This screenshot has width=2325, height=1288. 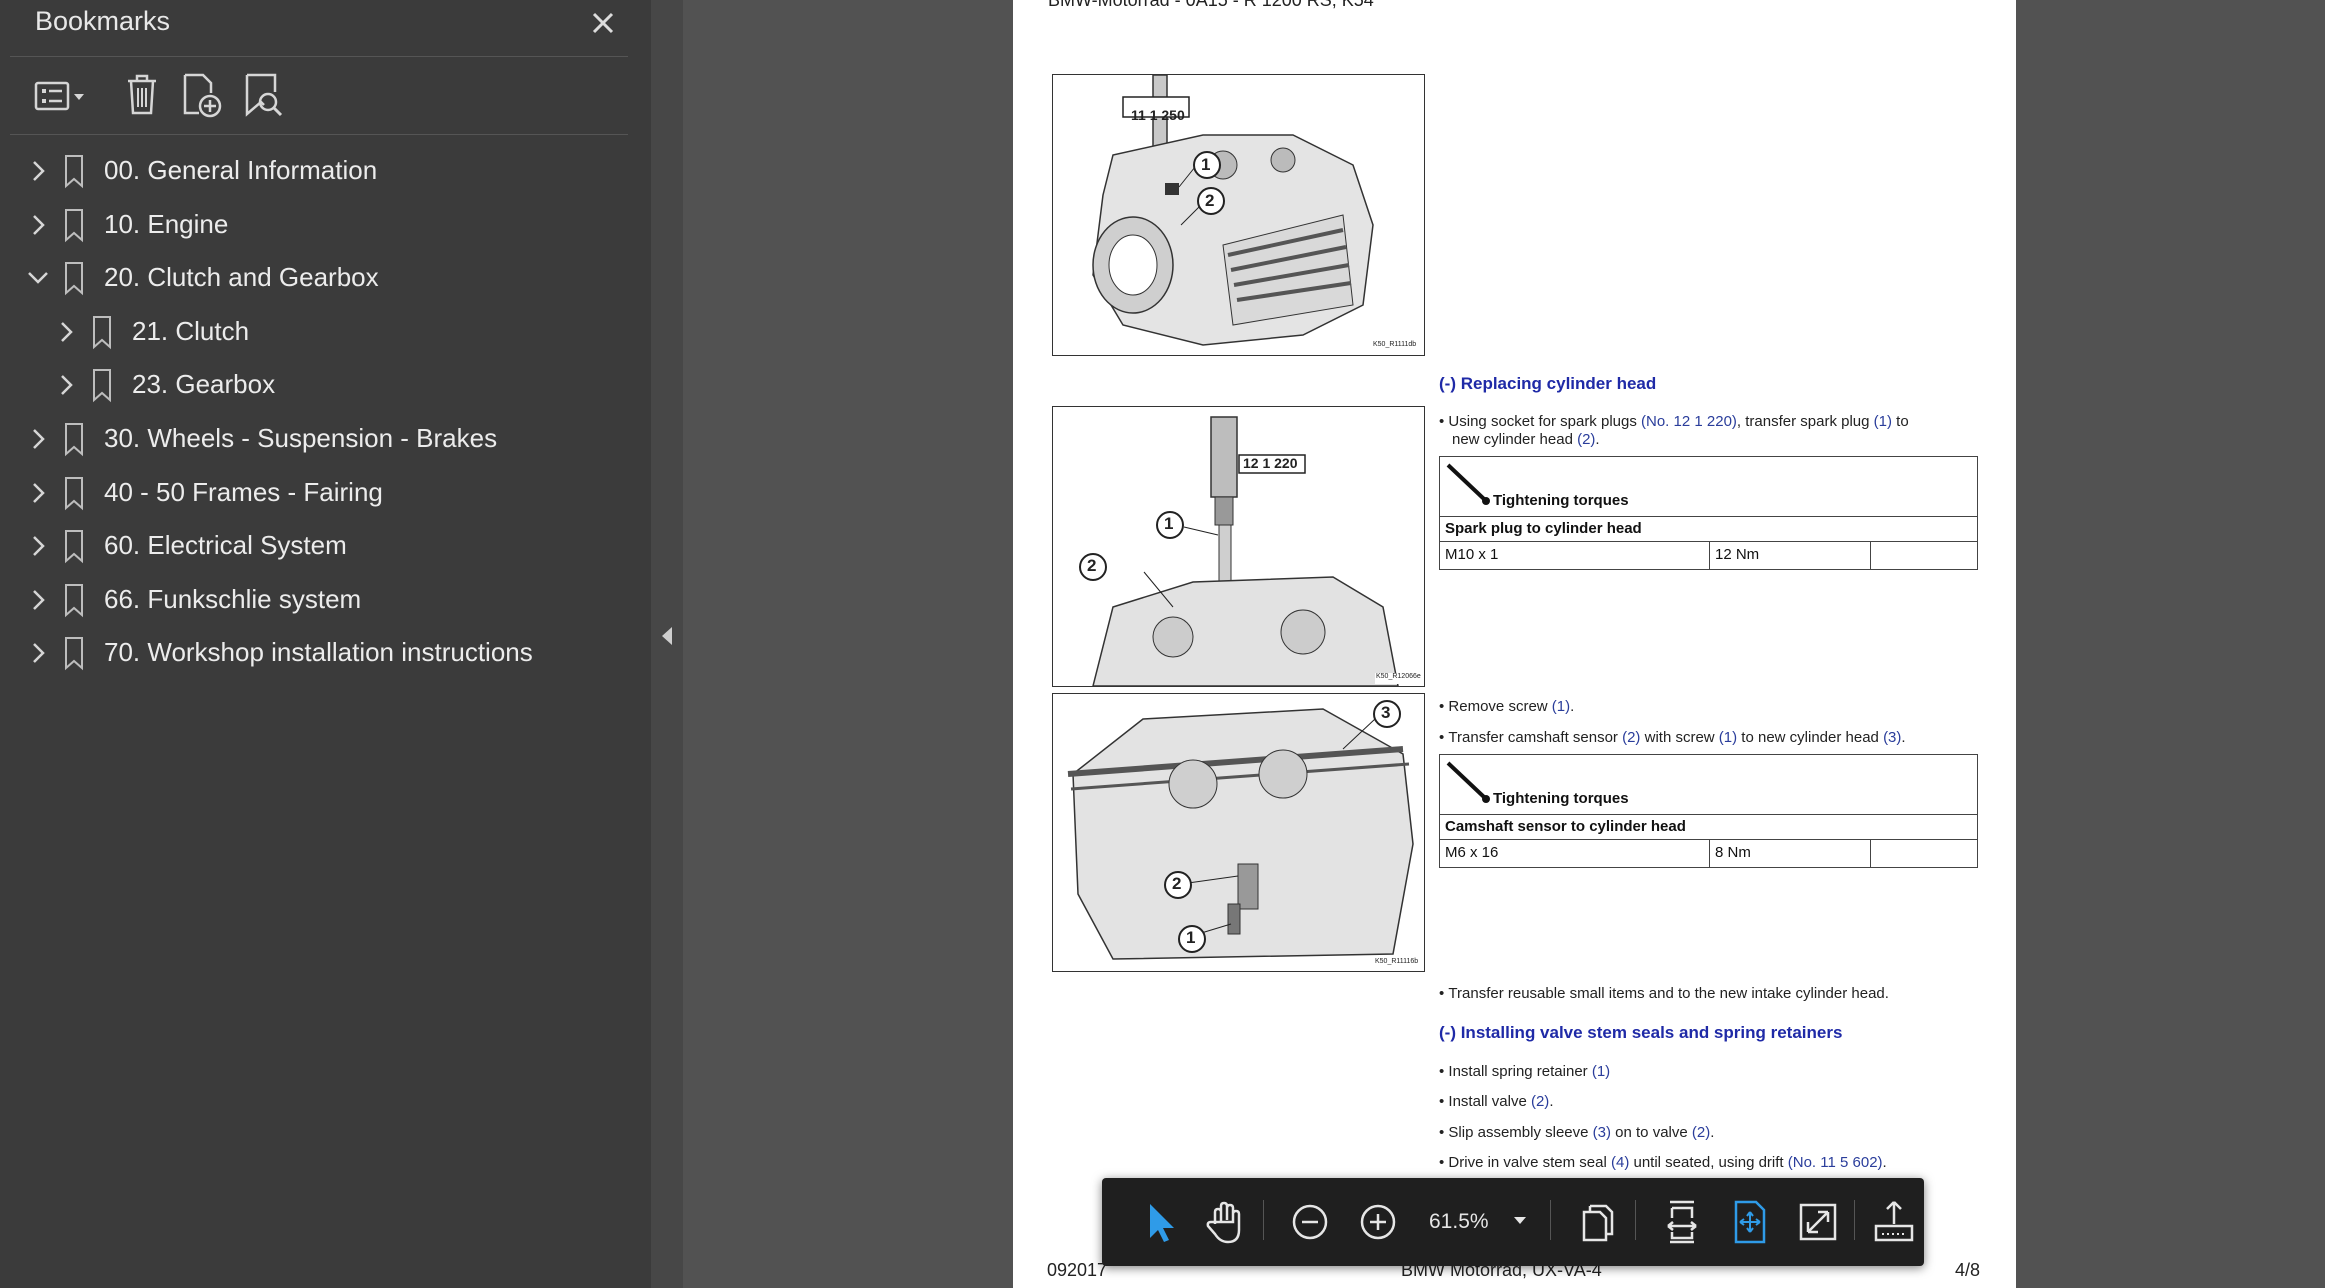 What do you see at coordinates (241, 170) in the screenshot?
I see `bookmark-label: 00. General Information` at bounding box center [241, 170].